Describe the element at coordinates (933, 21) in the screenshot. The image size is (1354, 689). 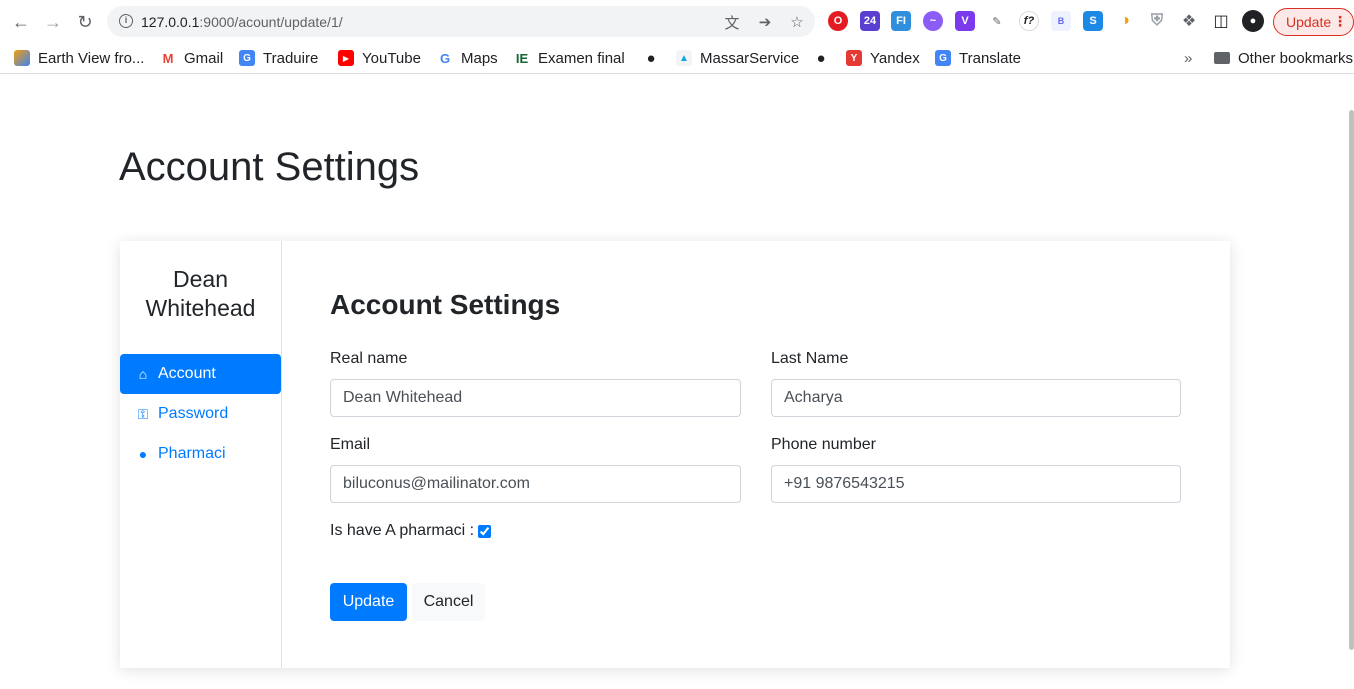
I see `messenger-extension-icon: ~` at that location.